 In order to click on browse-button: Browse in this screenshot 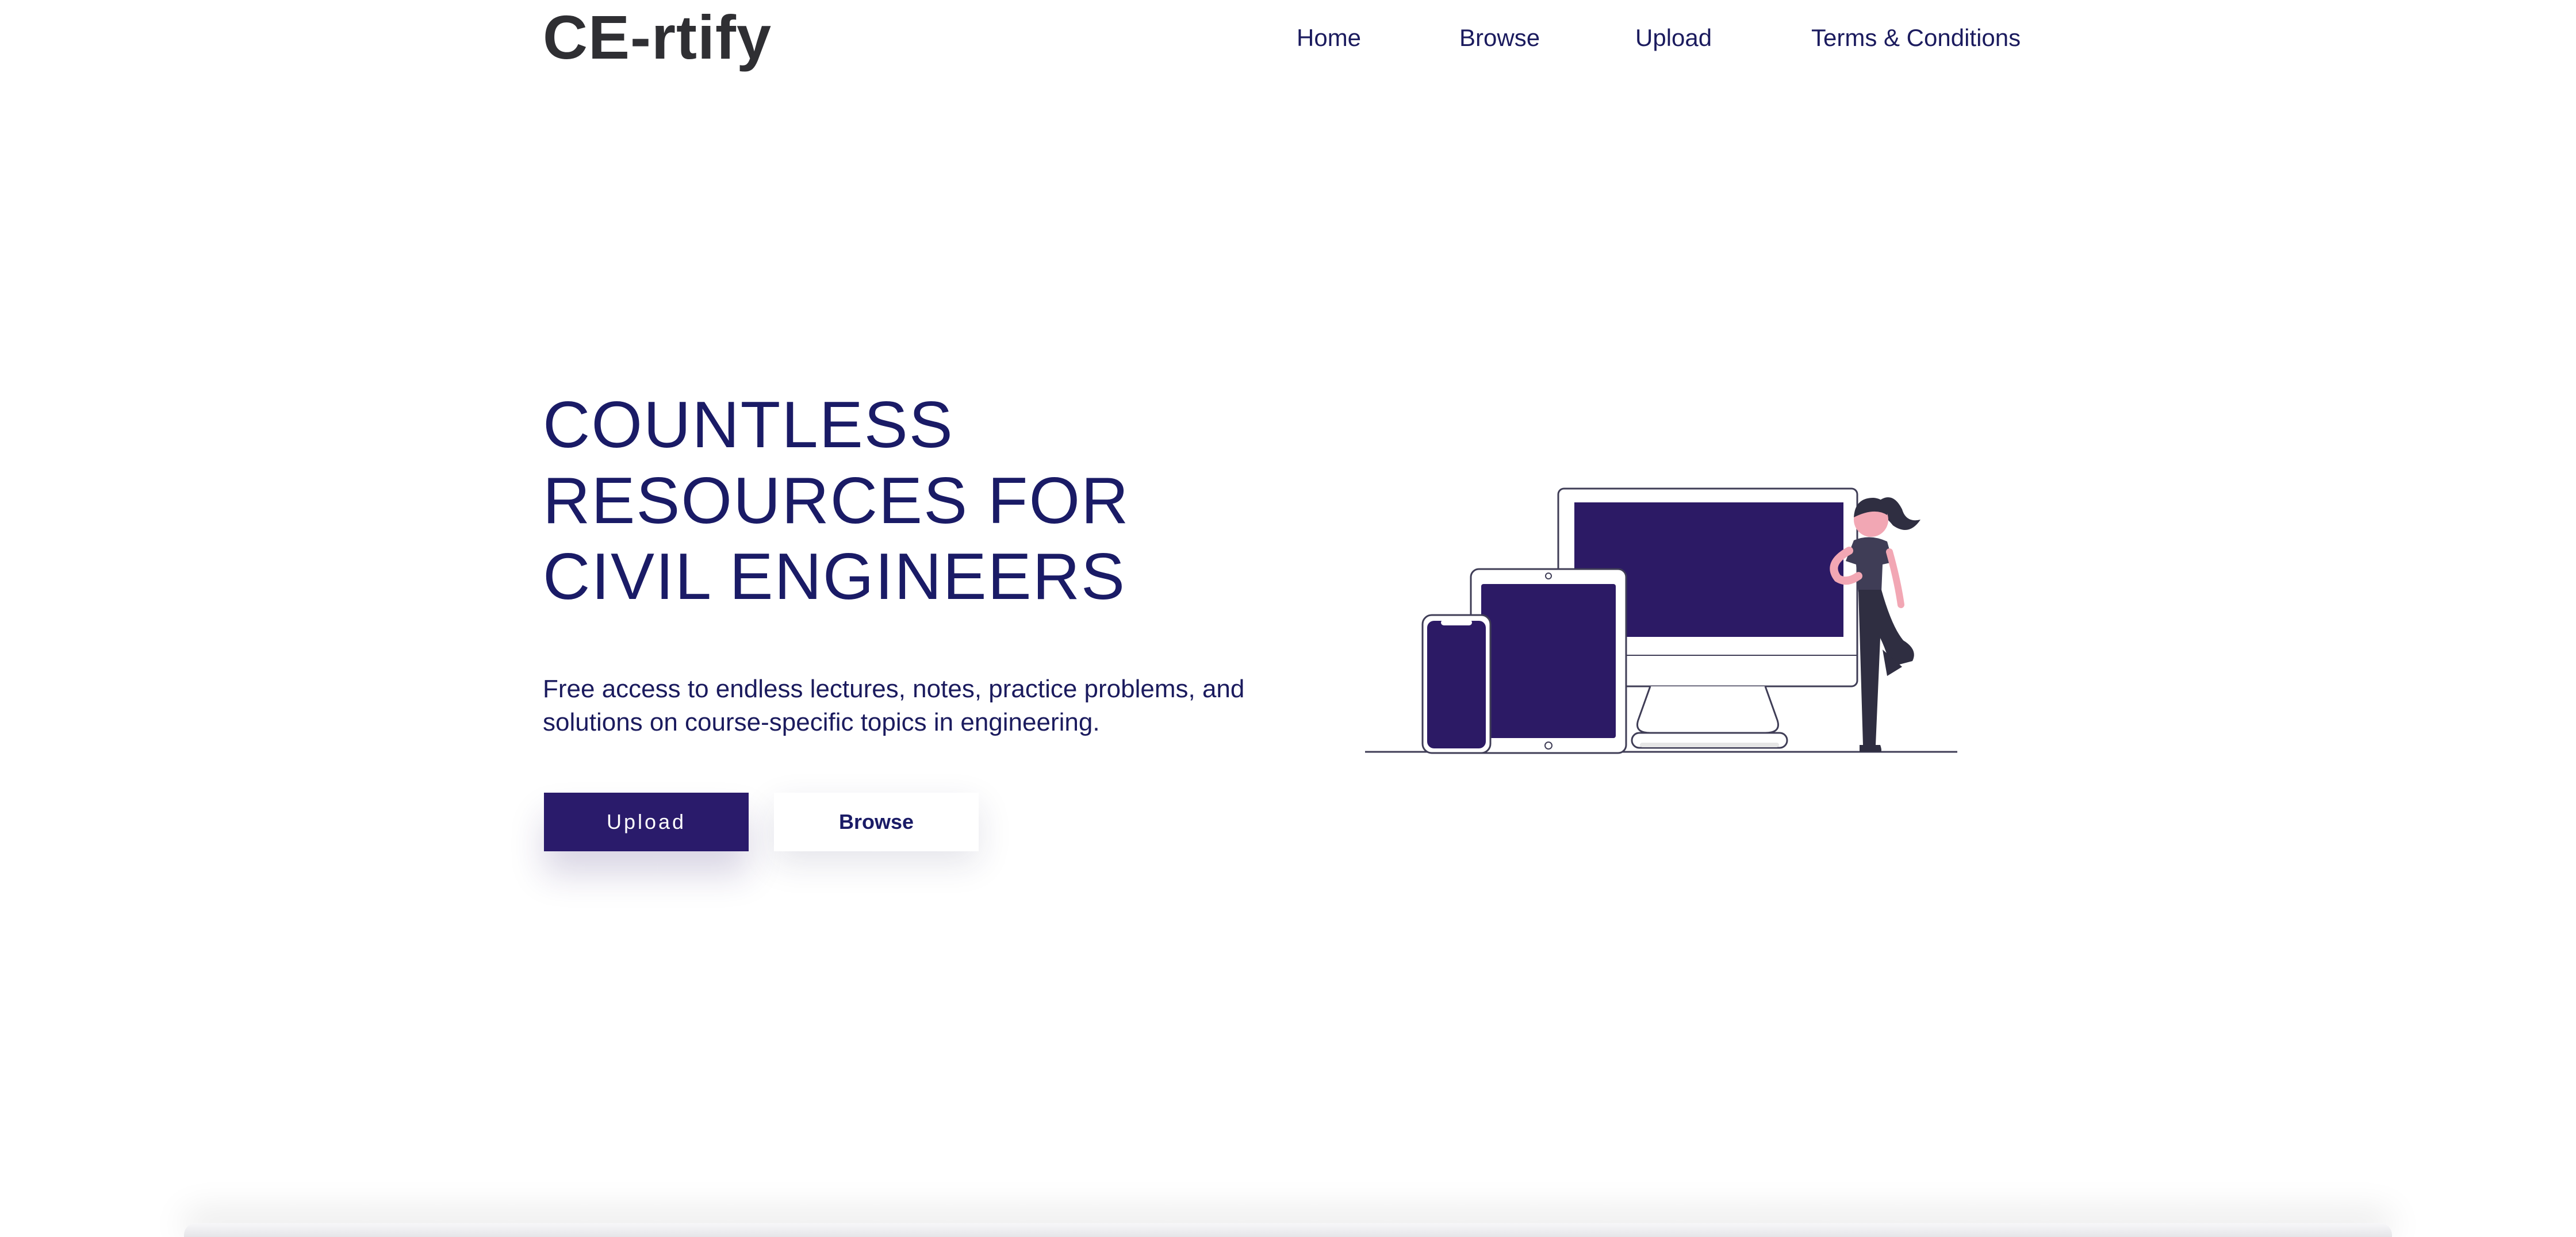, I will do `click(876, 822)`.